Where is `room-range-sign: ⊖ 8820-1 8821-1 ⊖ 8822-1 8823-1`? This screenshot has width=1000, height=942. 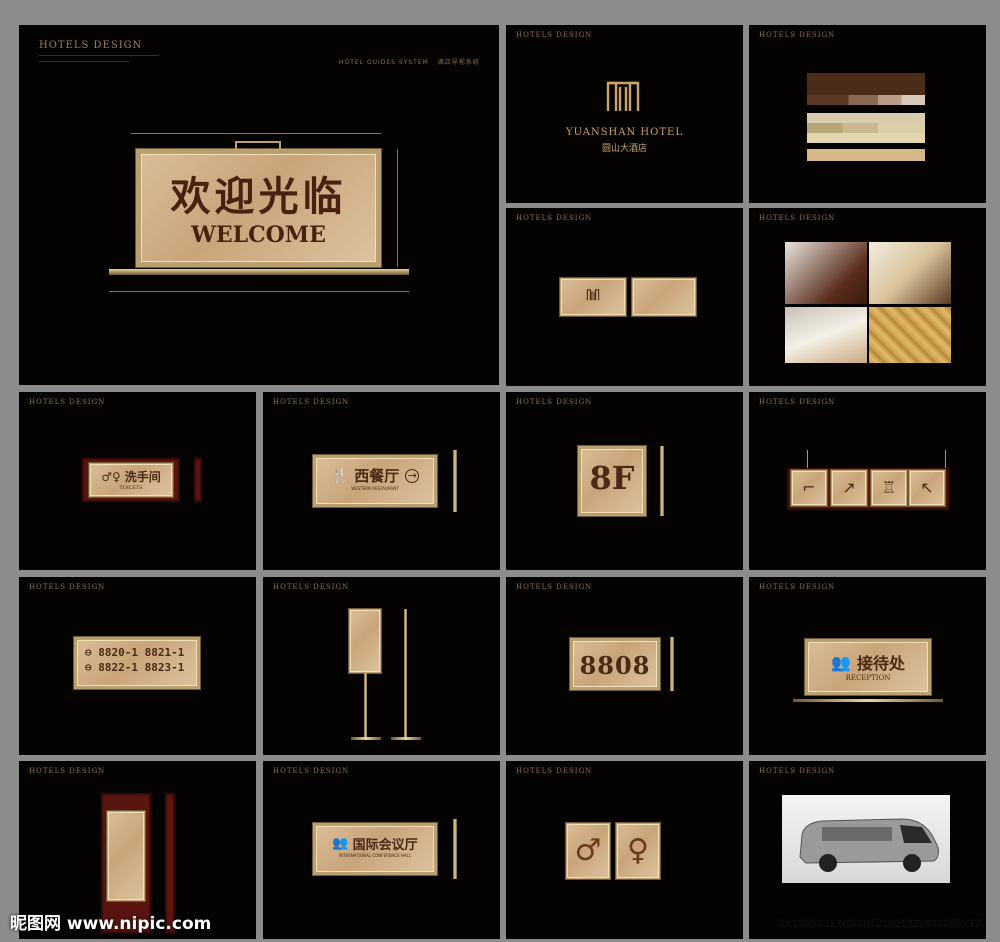
room-range-sign: ⊖ 8820-1 8821-1 ⊖ 8822-1 8823-1 is located at coordinates (137, 663).